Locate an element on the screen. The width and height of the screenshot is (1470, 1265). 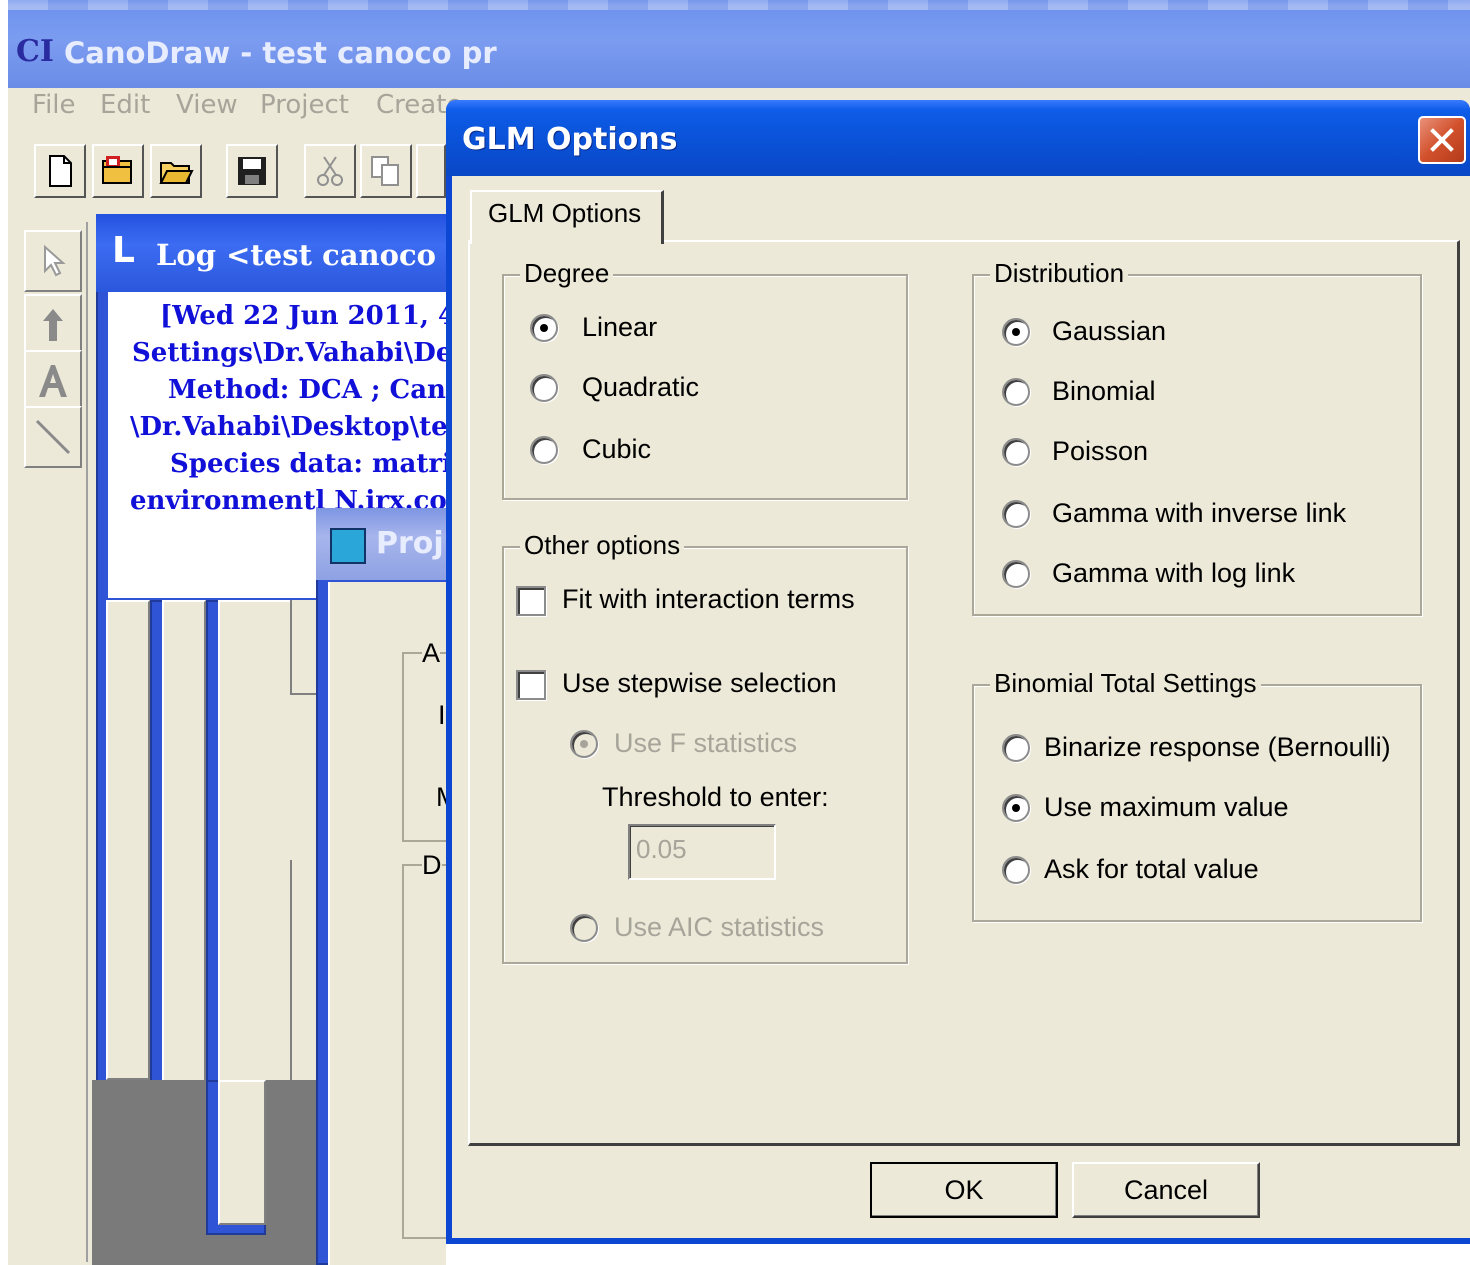
radio-ask-total-value-label: Ask for total value is located at coordinates (1151, 869).